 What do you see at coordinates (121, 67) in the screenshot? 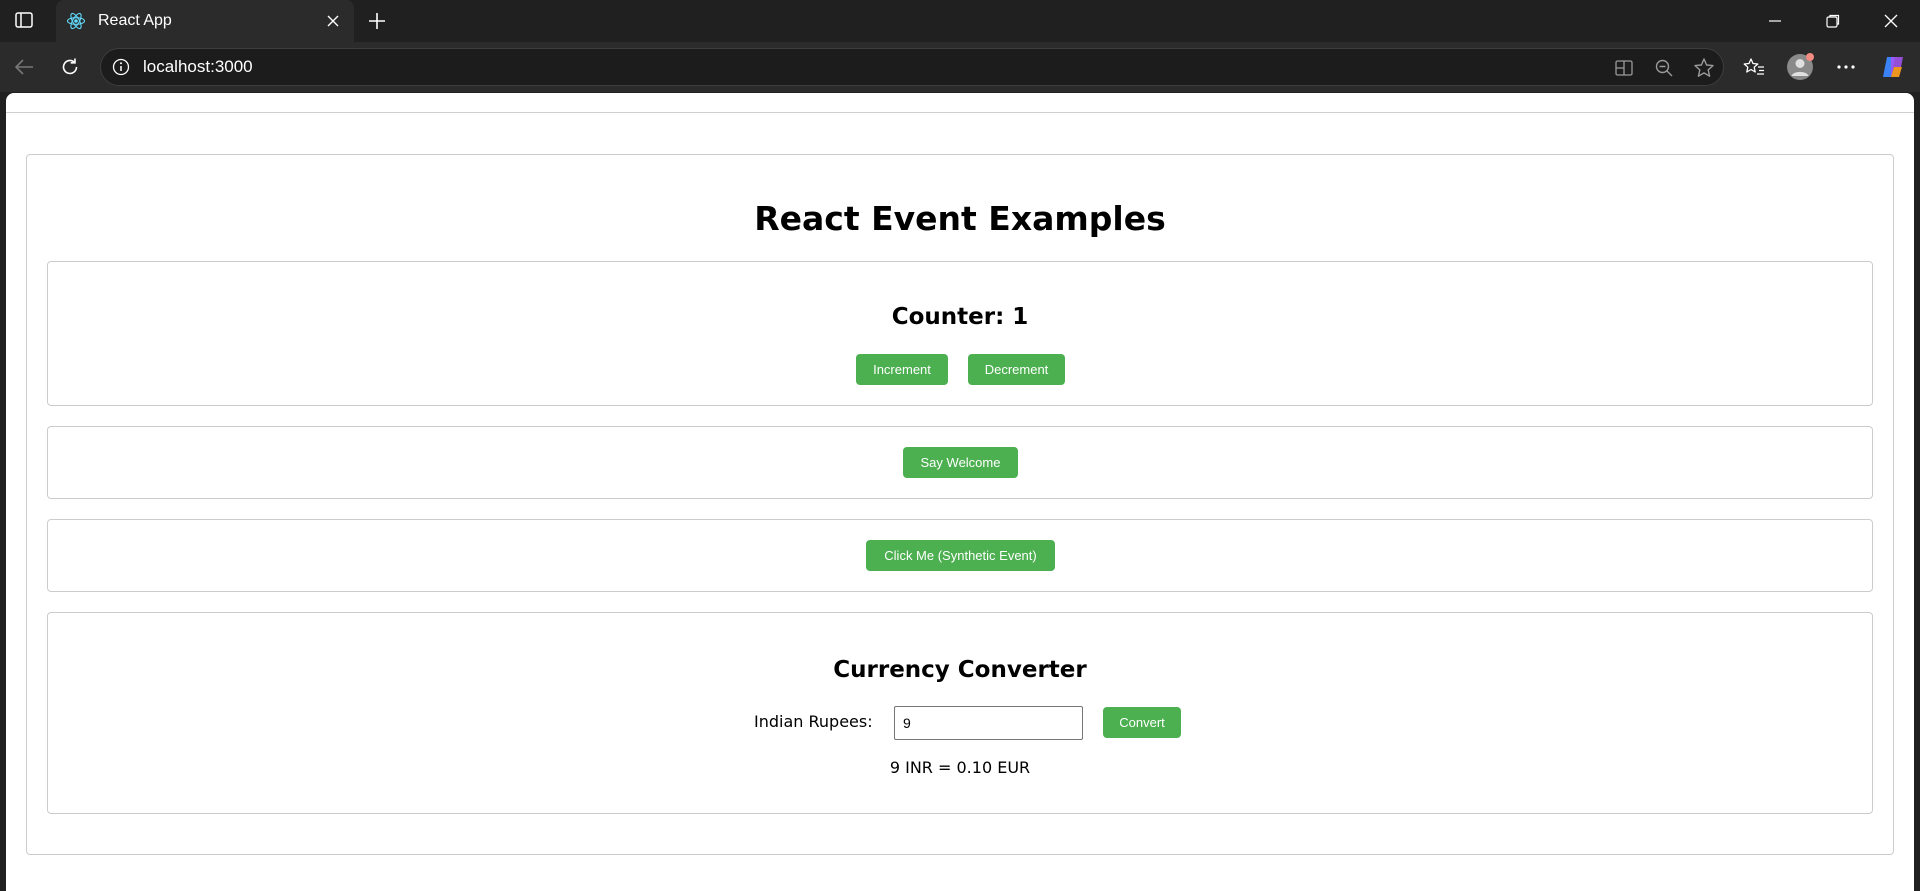
I see `site-info-icon` at bounding box center [121, 67].